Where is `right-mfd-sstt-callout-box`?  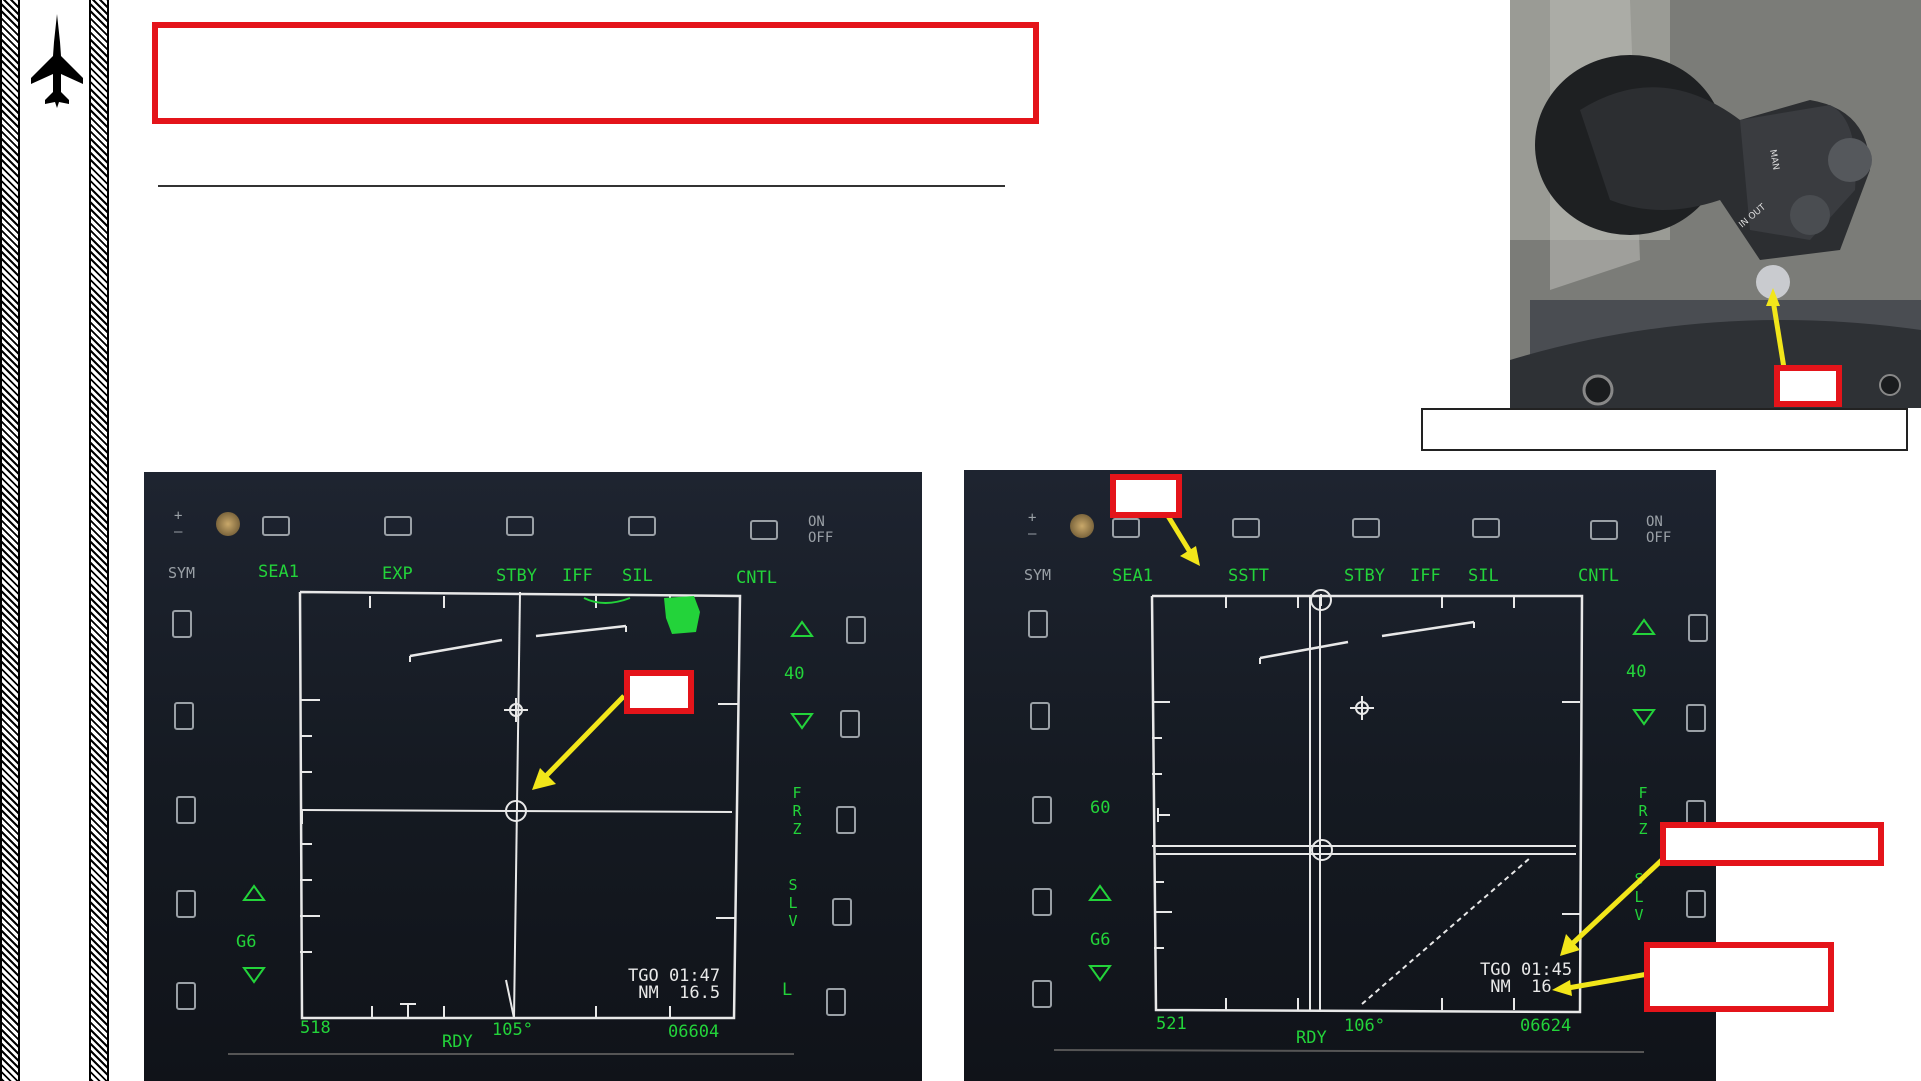
right-mfd-sstt-callout-box is located at coordinates (1146, 496).